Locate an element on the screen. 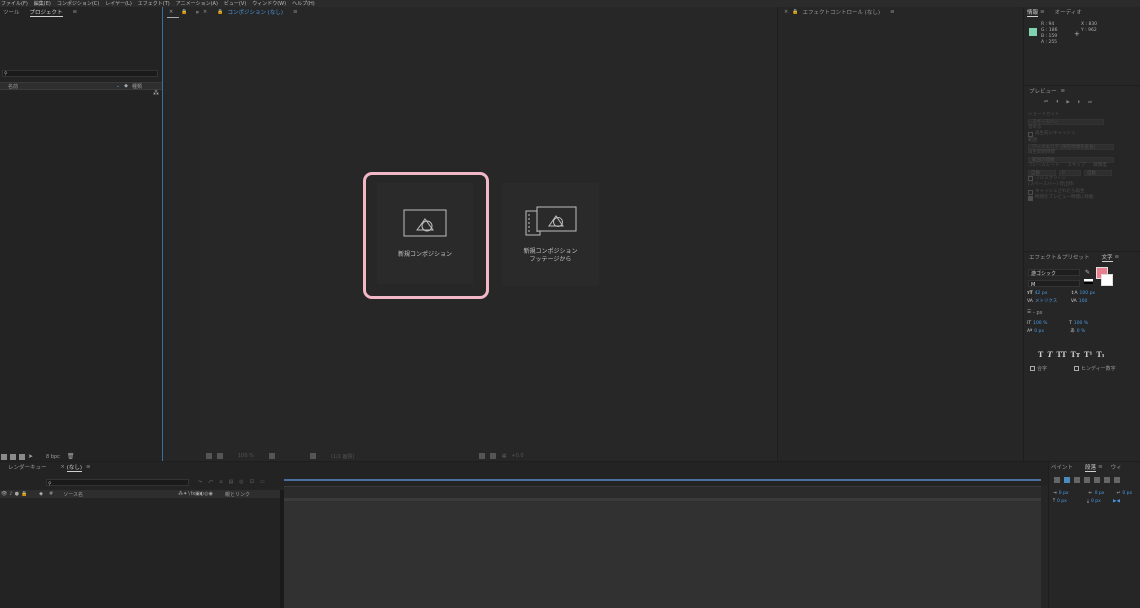 The width and height of the screenshot is (1140, 608). grid-icon is located at coordinates (271, 456).